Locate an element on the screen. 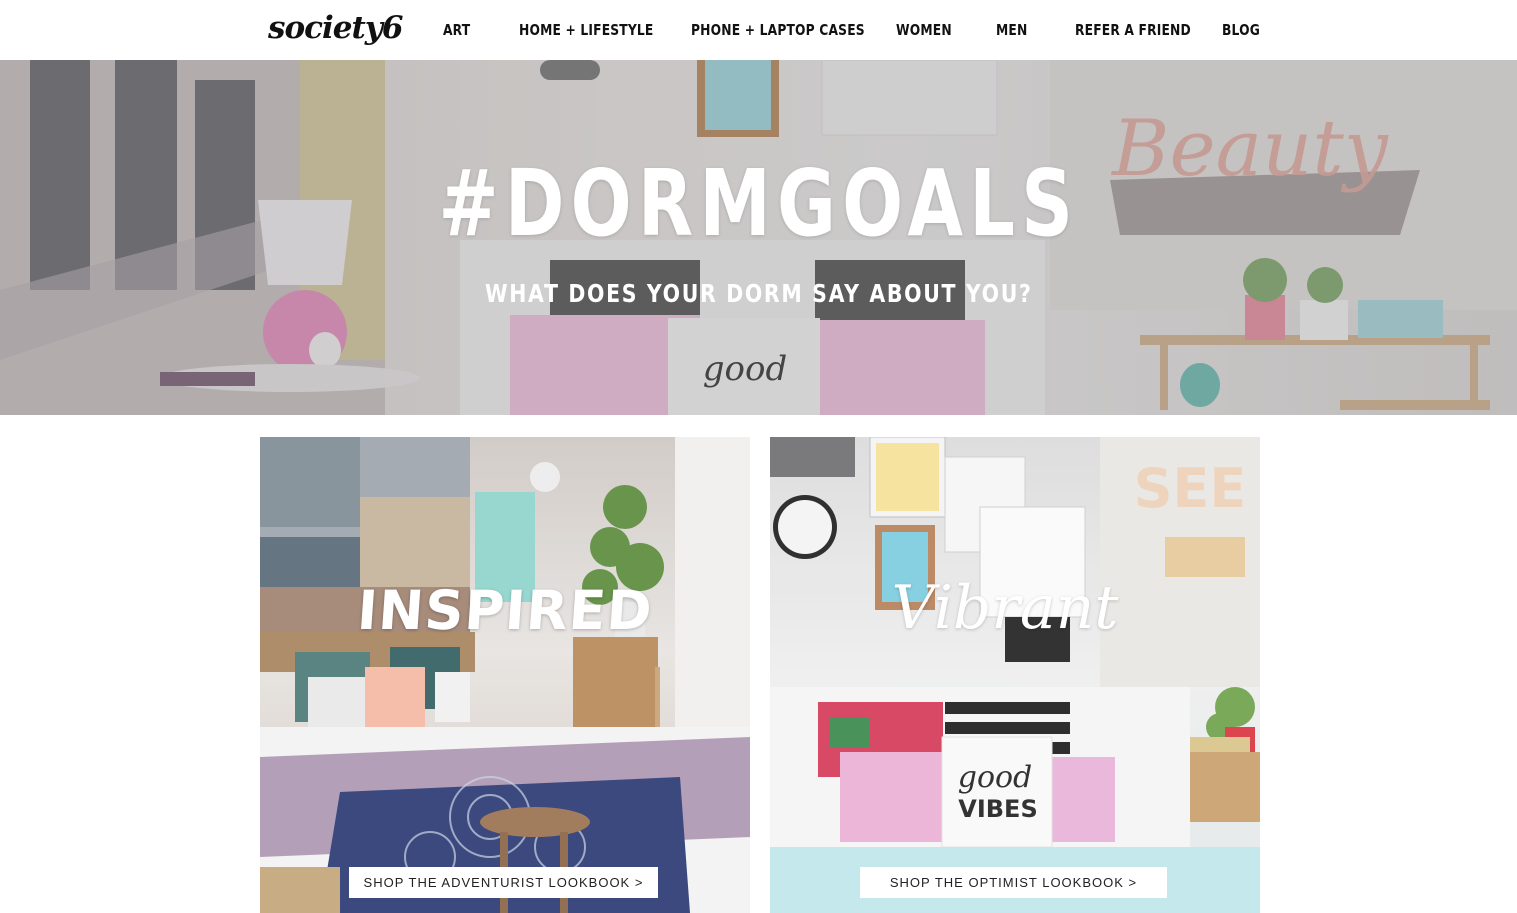  nav-item-blog: BLOG is located at coordinates (1241, 30).